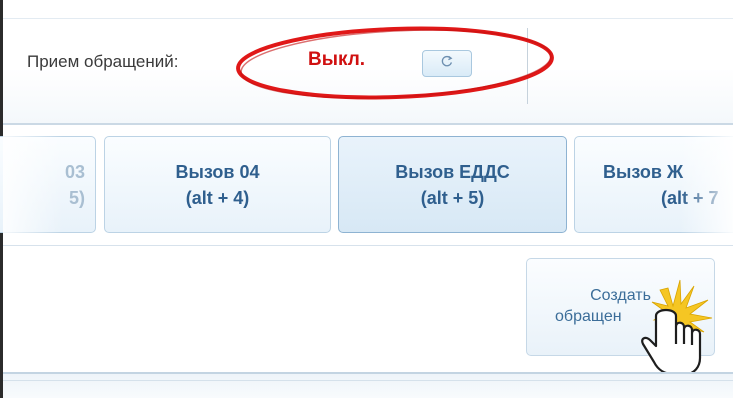 This screenshot has height=398, width=733. Describe the element at coordinates (76, 197) in the screenshot. I see `call-03-shortcut: 5)` at that location.